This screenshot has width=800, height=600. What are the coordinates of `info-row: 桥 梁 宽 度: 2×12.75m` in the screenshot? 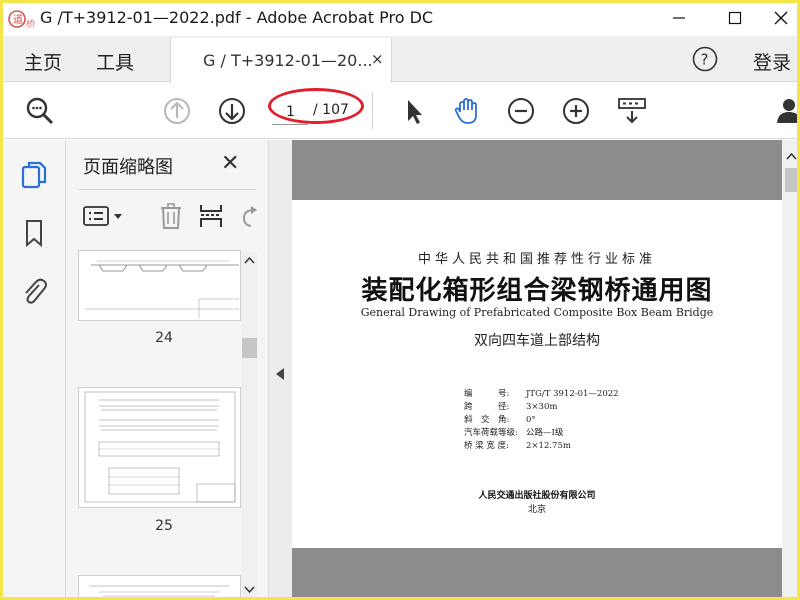 It's located at (517, 446).